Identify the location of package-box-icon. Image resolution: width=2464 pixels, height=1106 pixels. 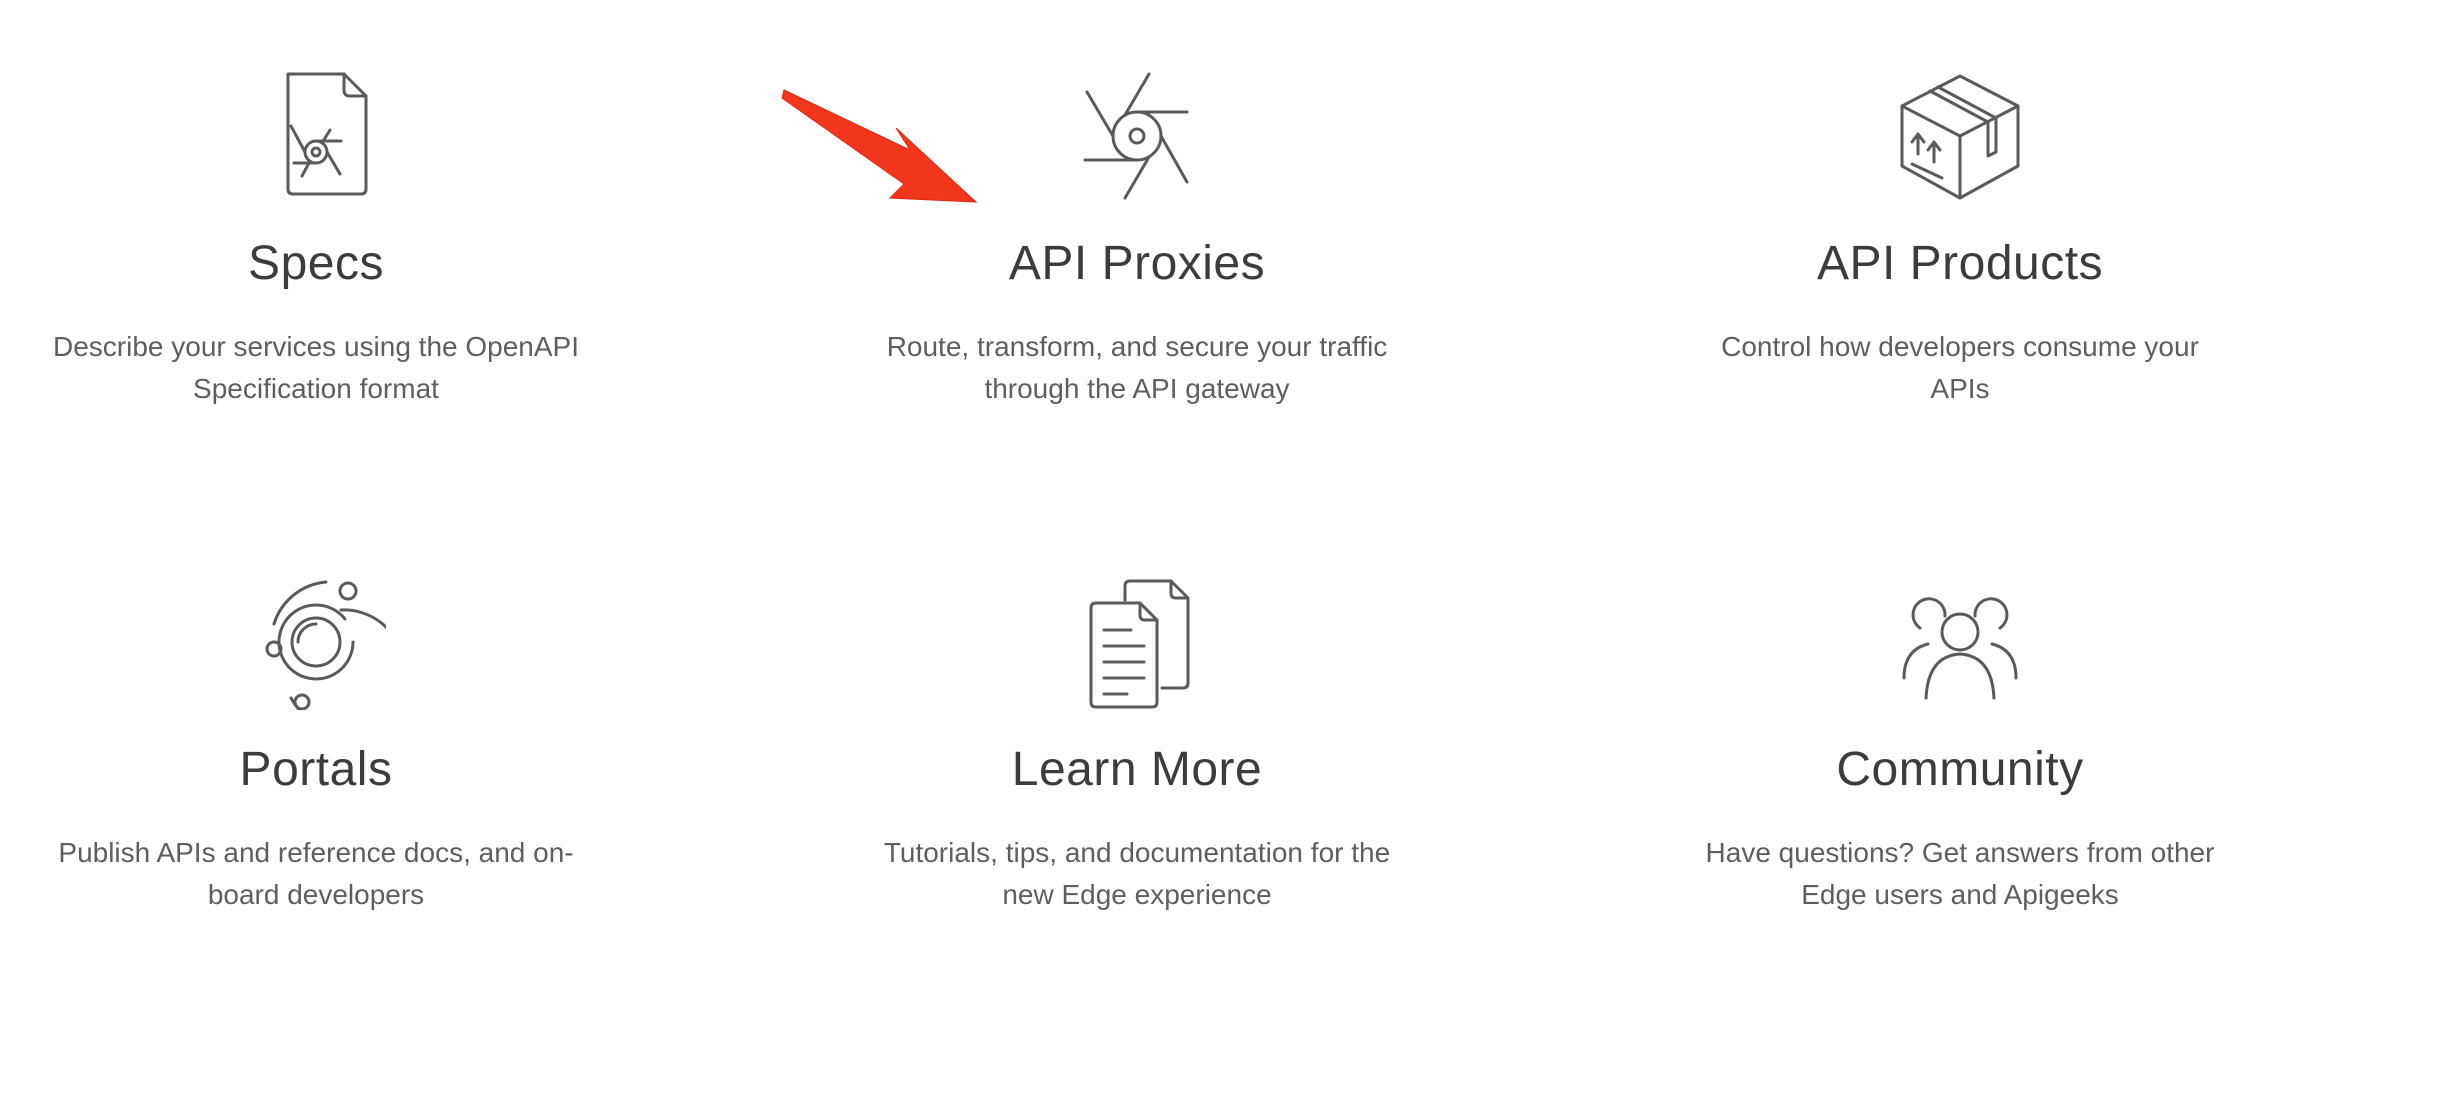
(1960, 134).